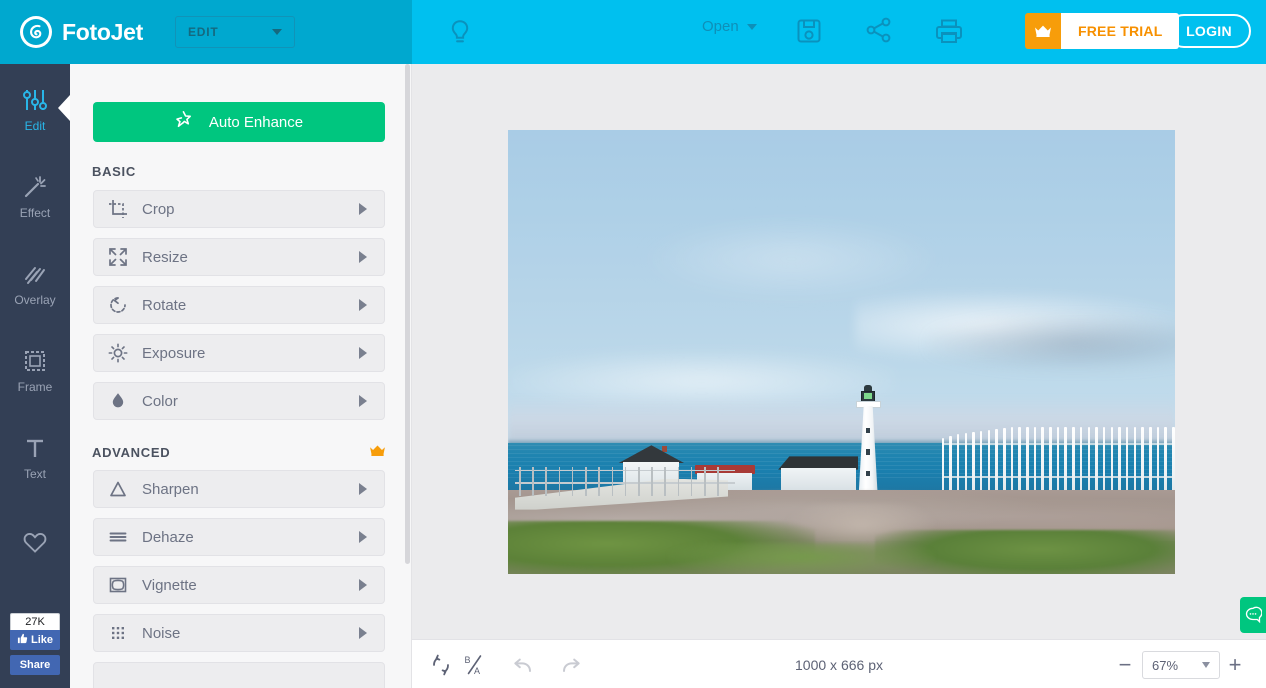  I want to click on header-right-section: Open FREE TRIAL LOGIN, so click(839, 32).